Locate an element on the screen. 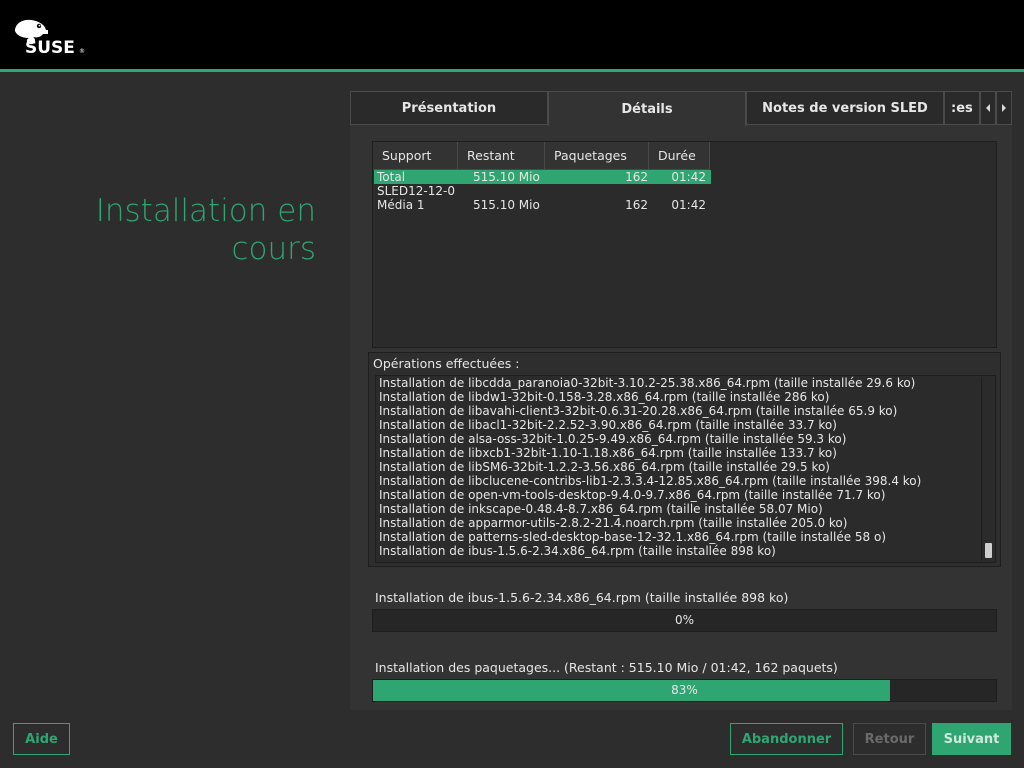 This screenshot has height=768, width=1024. tab-scroll-right-button is located at coordinates (1004, 108).